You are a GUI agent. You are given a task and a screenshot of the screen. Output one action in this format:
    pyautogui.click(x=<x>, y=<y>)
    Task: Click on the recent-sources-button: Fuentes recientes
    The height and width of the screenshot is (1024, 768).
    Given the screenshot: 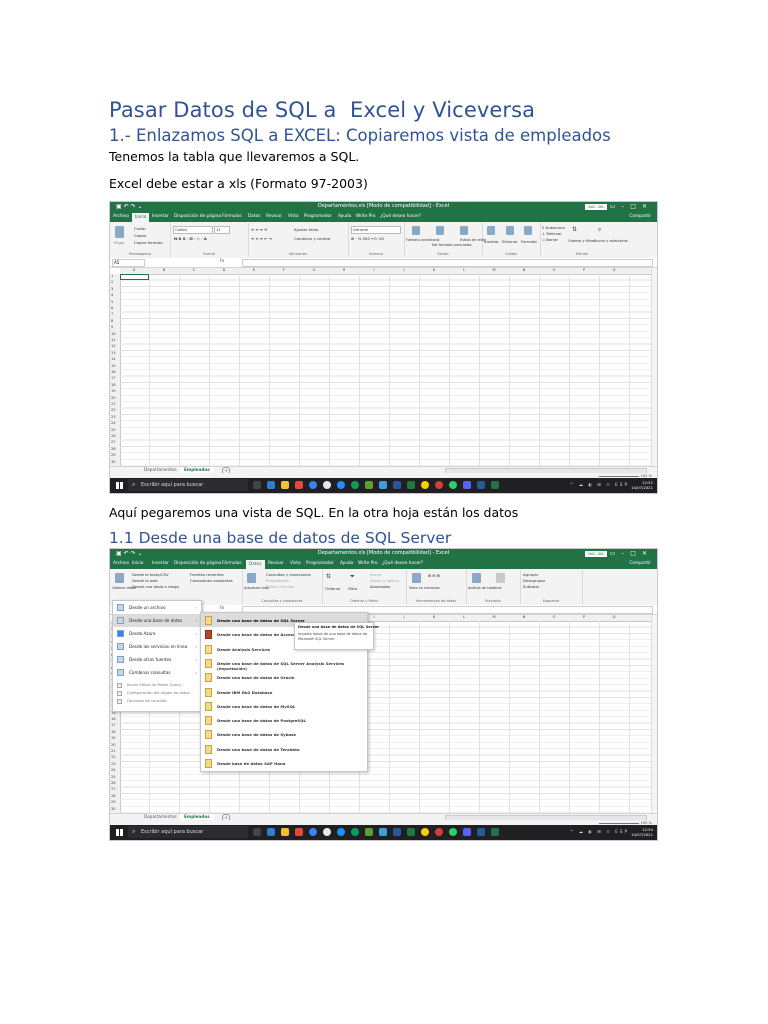 What is the action you would take?
    pyautogui.click(x=207, y=574)
    